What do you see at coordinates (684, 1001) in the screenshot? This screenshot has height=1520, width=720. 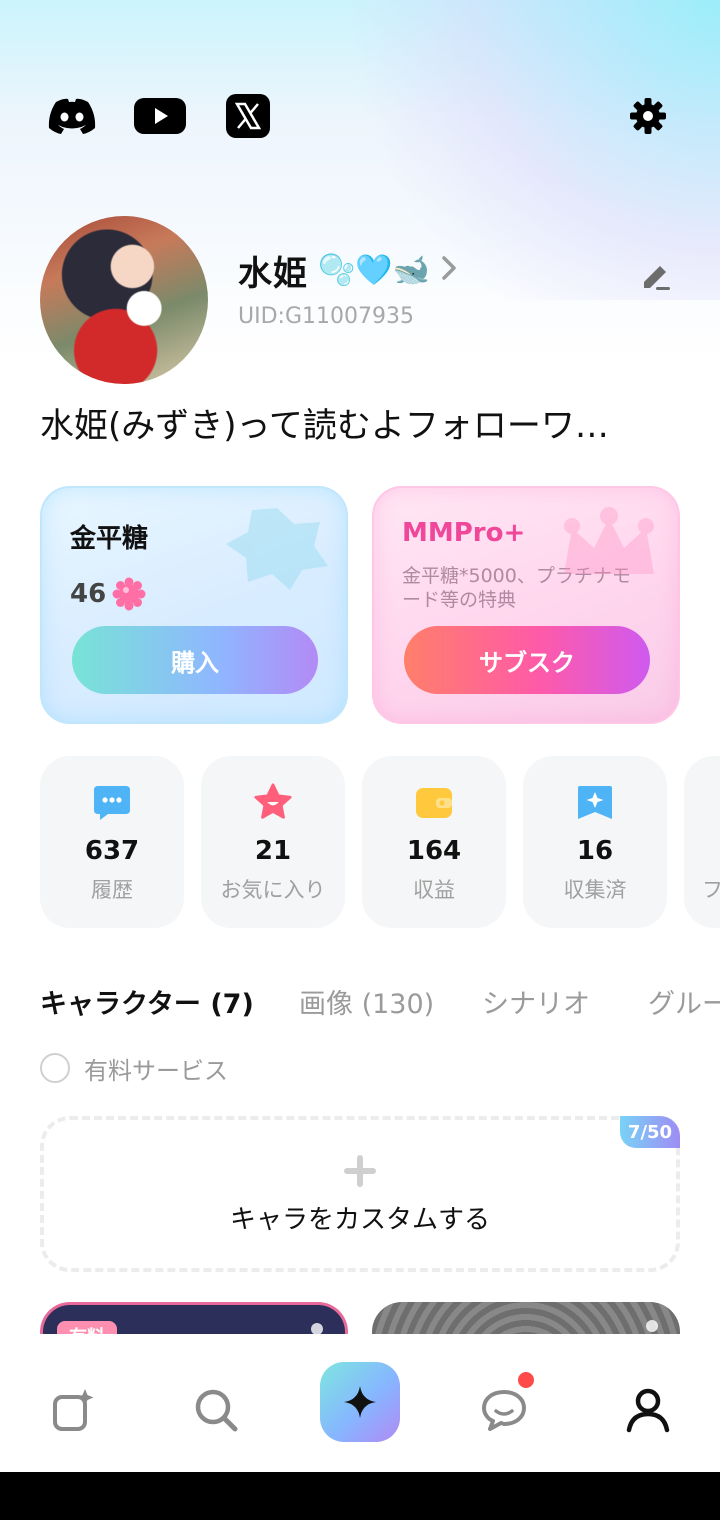 I see `tab-groups: グルー` at bounding box center [684, 1001].